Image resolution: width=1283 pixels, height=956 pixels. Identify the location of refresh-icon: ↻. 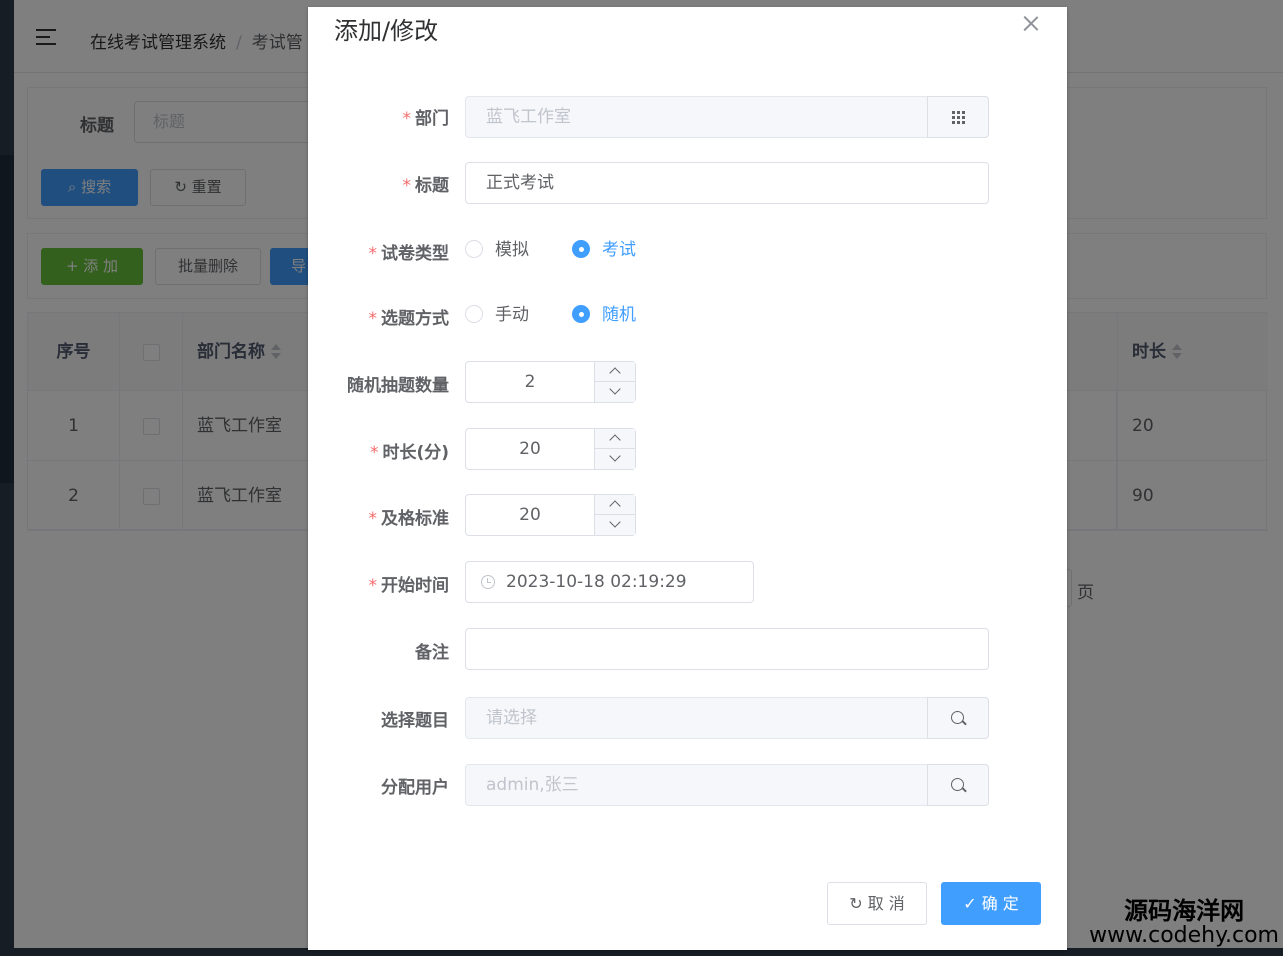
(856, 903).